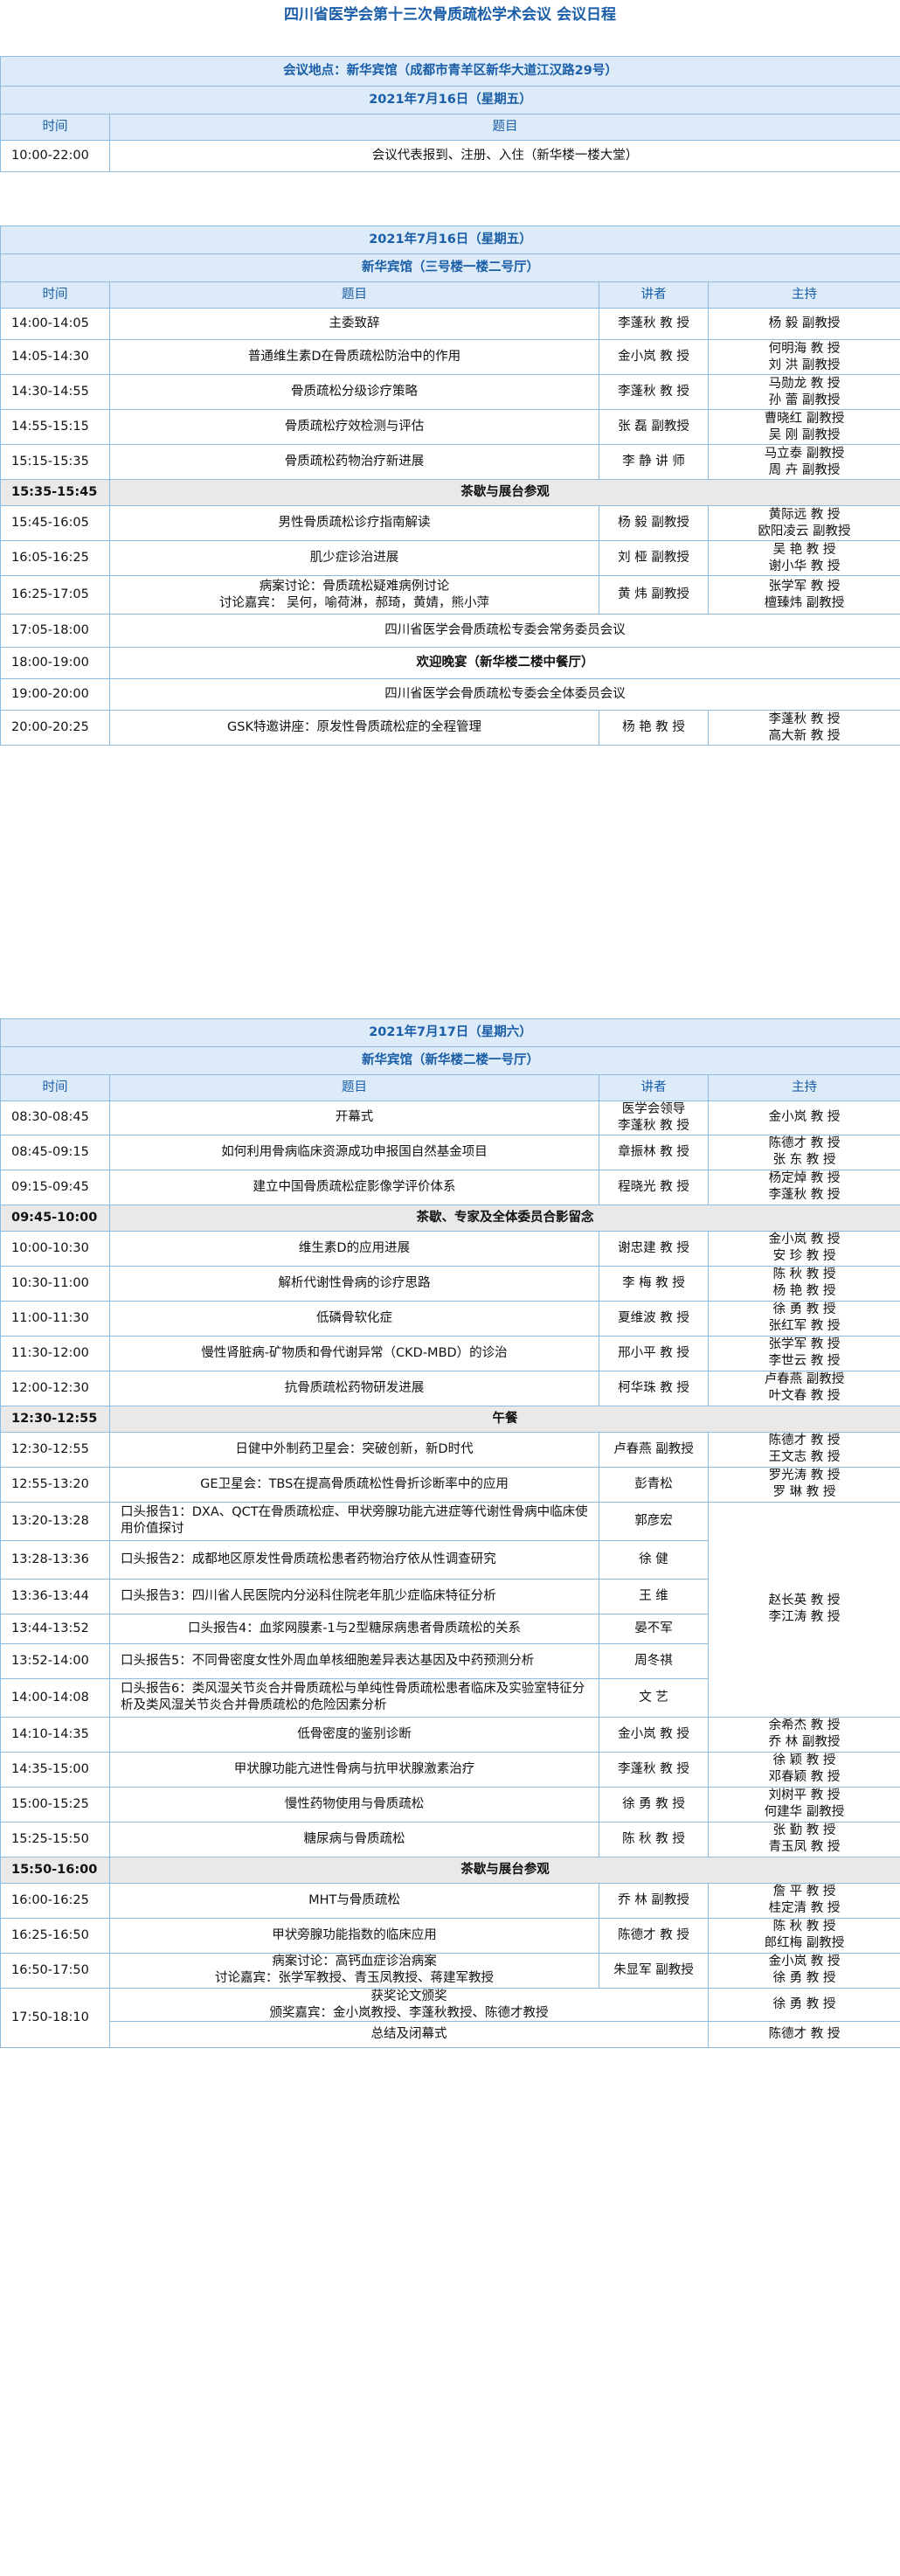 The image size is (900, 2576). Describe the element at coordinates (55, 1318) in the screenshot. I see `time-cell: 11:00-11:30` at that location.